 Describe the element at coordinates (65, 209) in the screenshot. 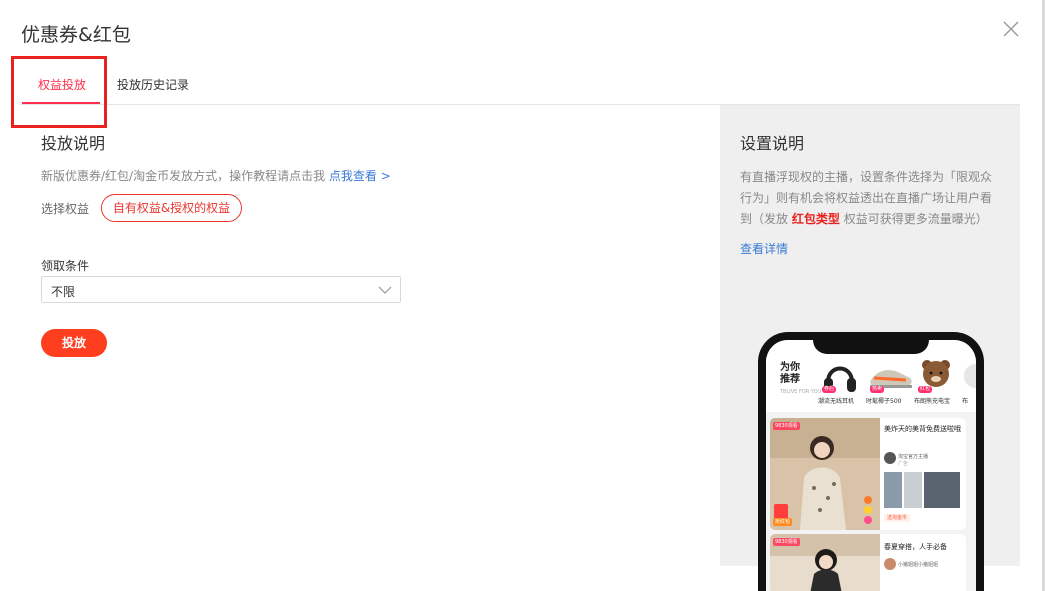

I see `select-benefit-label: 选择权益` at that location.